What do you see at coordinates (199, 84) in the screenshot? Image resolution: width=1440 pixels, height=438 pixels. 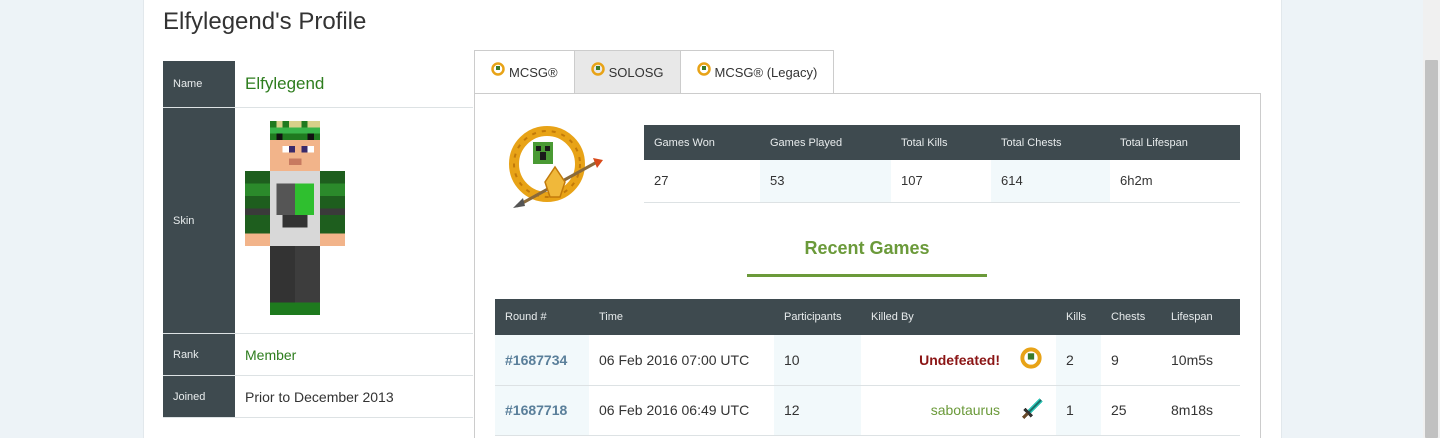 I see `name-label: Name` at bounding box center [199, 84].